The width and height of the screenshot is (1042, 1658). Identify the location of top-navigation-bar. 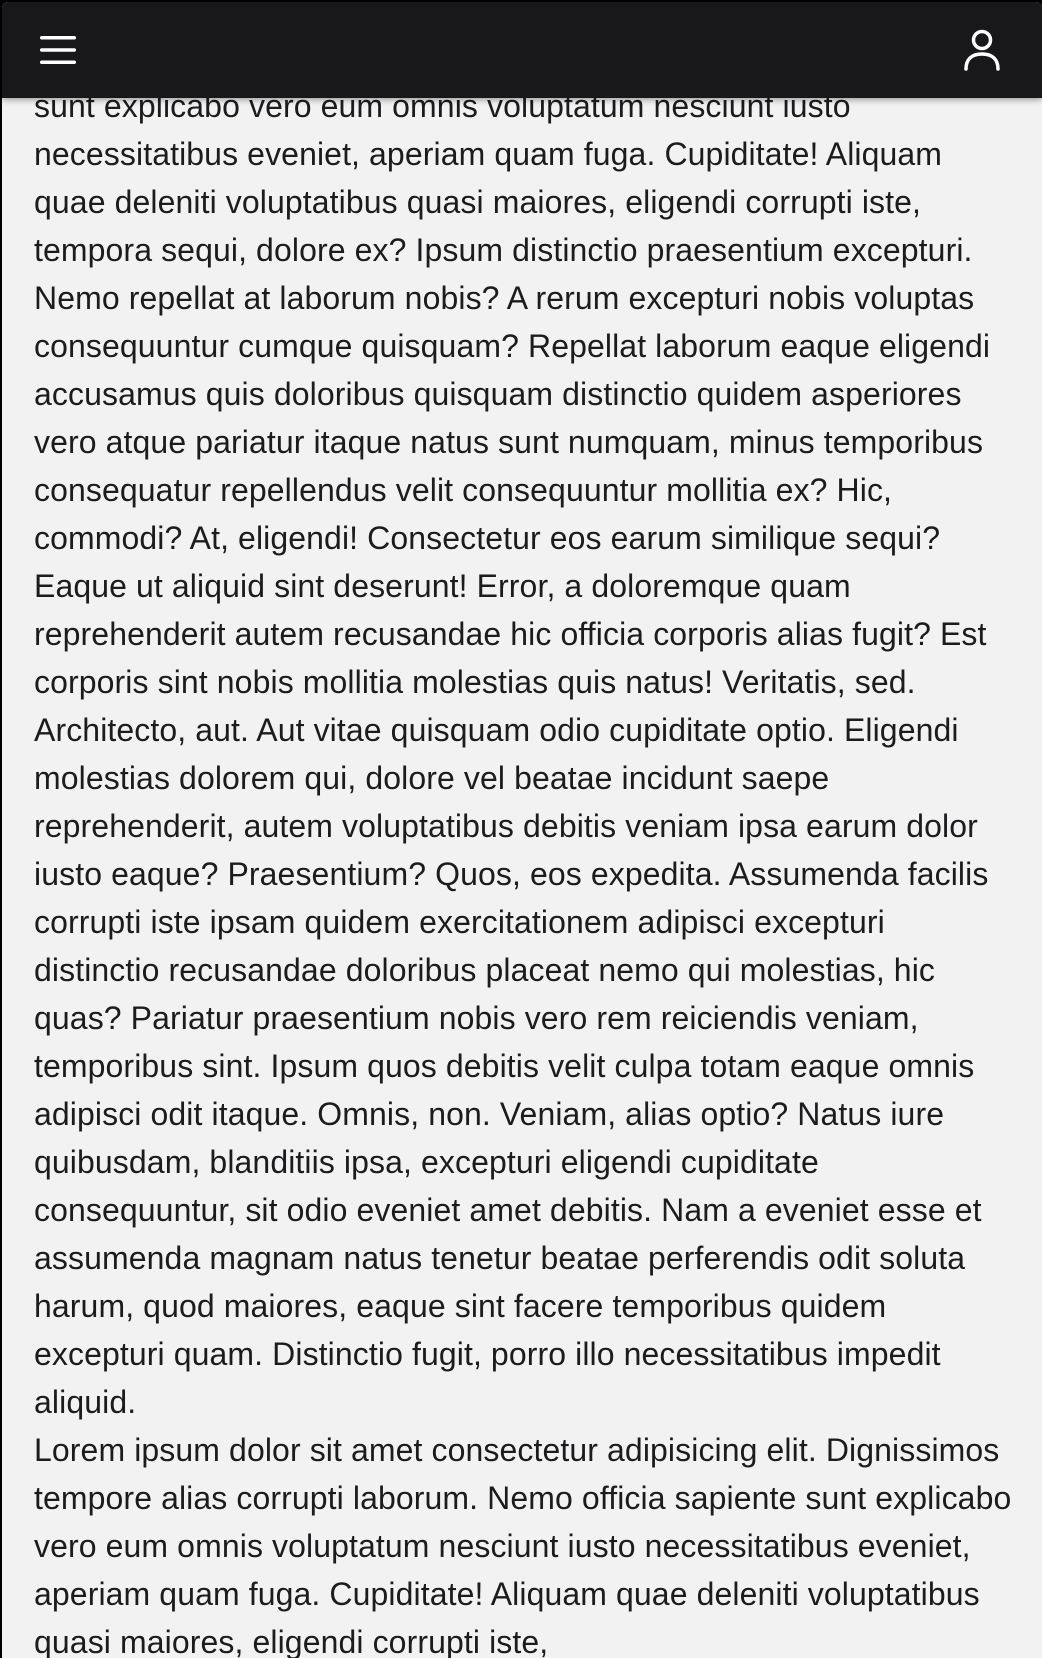
(522, 50).